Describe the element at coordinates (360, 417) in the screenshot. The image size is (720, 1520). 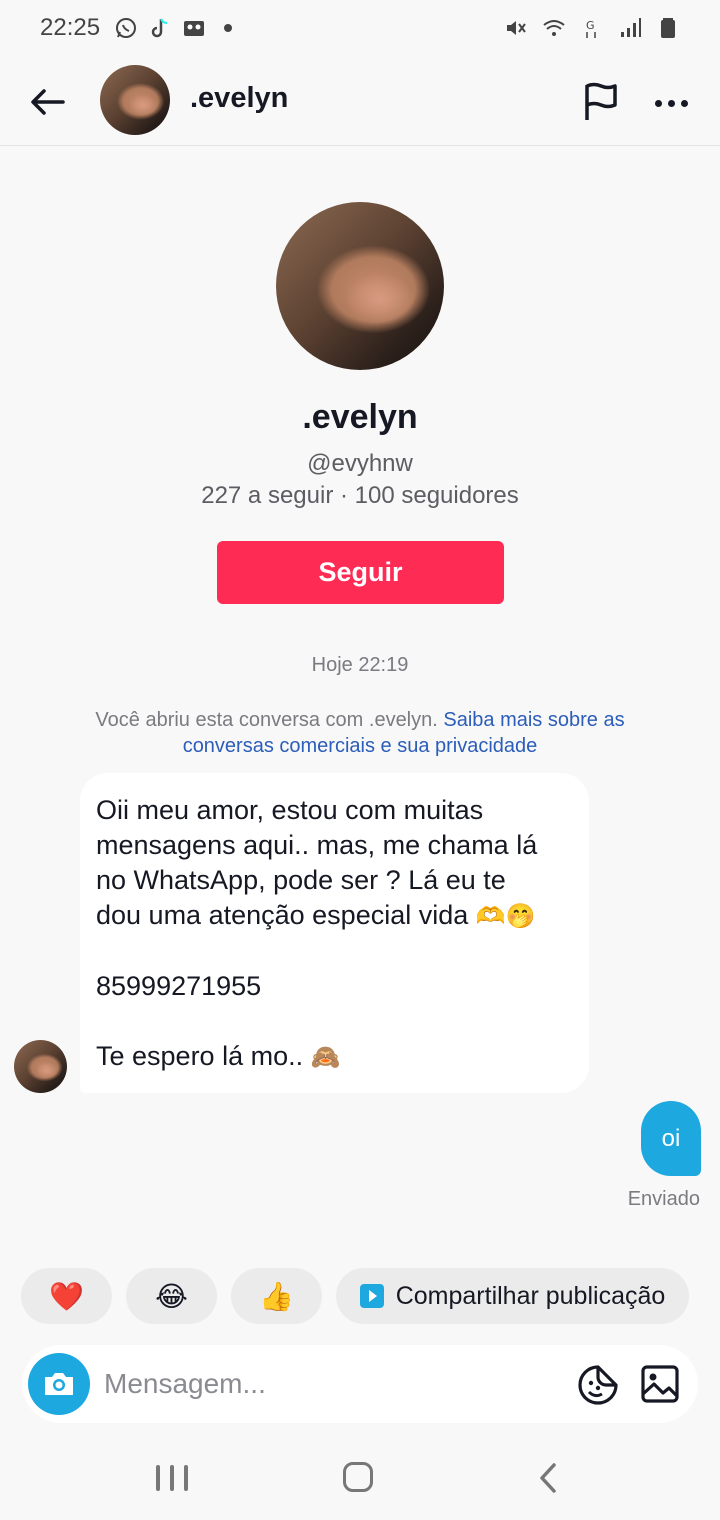
I see `profile-name: .evelyn` at that location.